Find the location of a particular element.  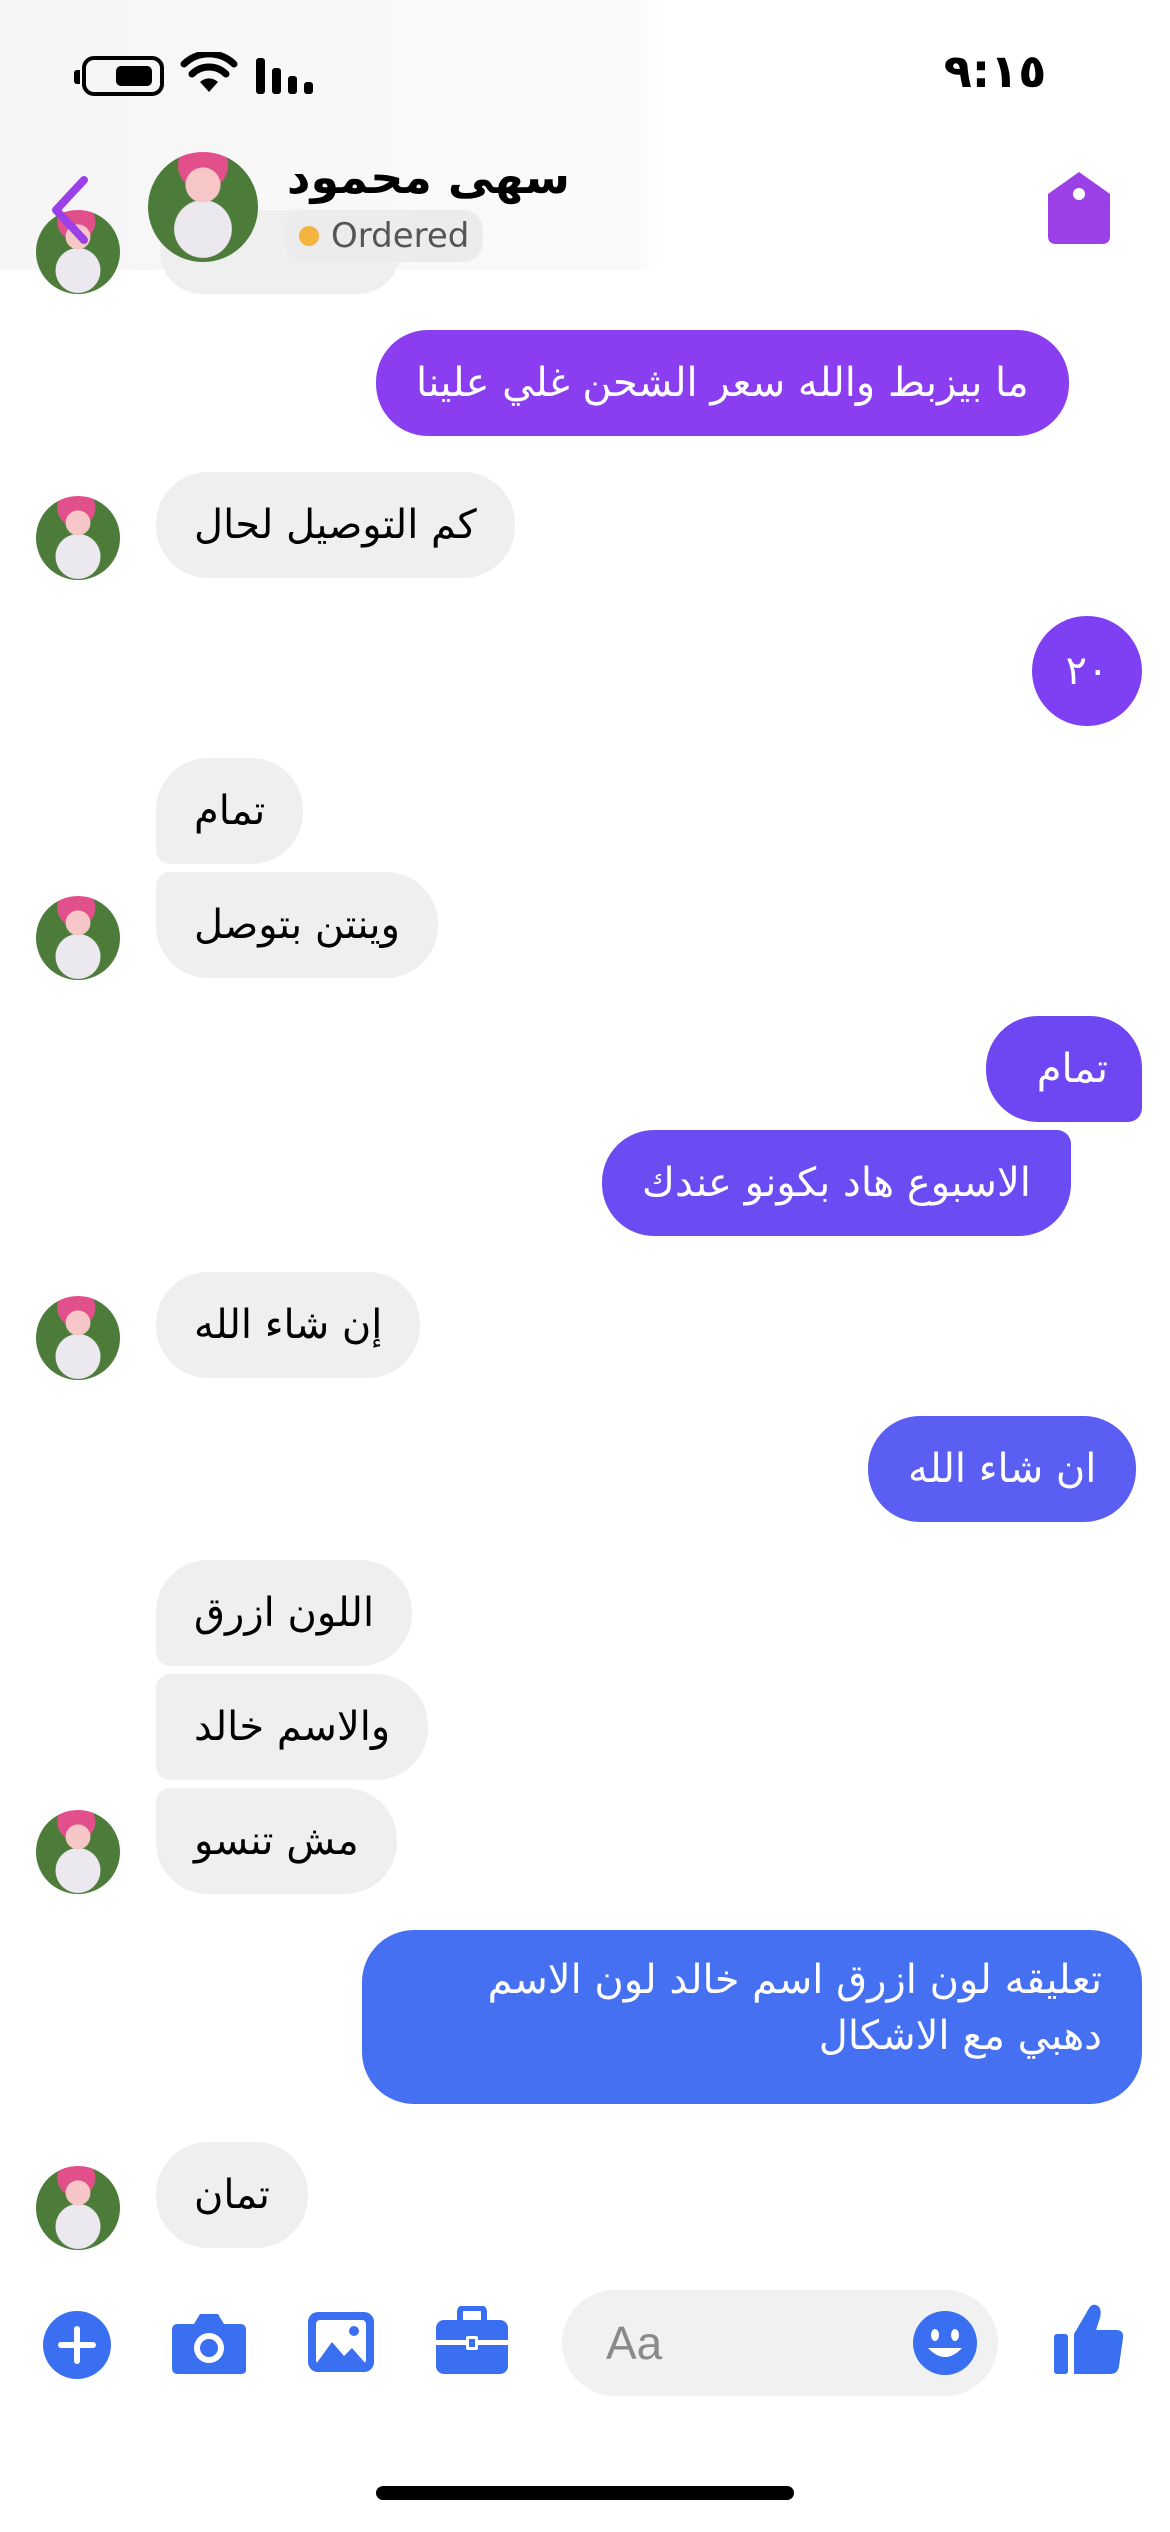

outgoing-message: ما بيزبط والله سعر الشحن غلي علينا is located at coordinates (722, 383).